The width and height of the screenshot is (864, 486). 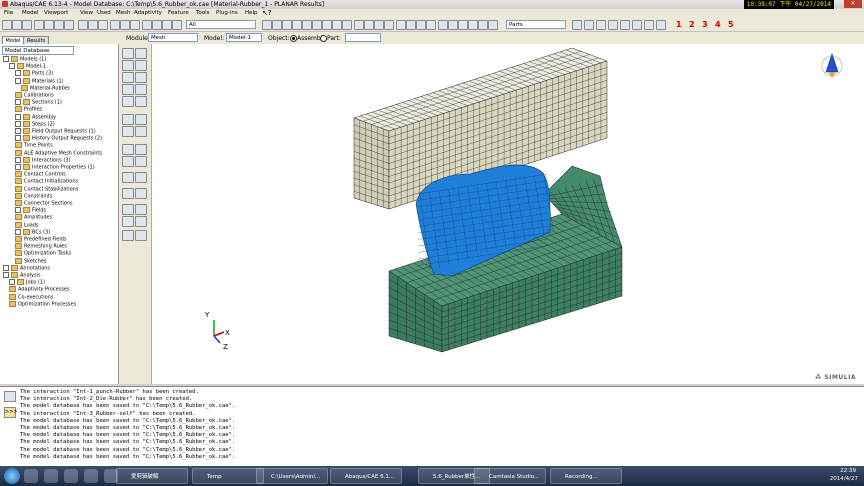 I want to click on view-2-button: 2, so click(x=692, y=24).